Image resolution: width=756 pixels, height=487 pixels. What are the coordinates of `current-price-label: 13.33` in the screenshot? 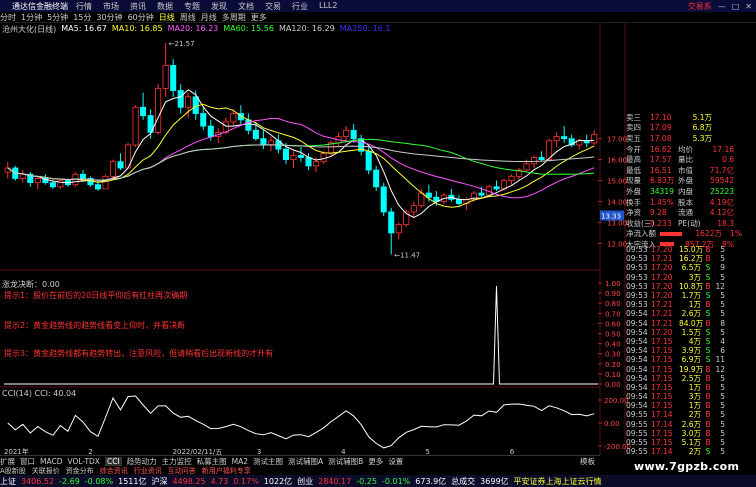 It's located at (611, 217).